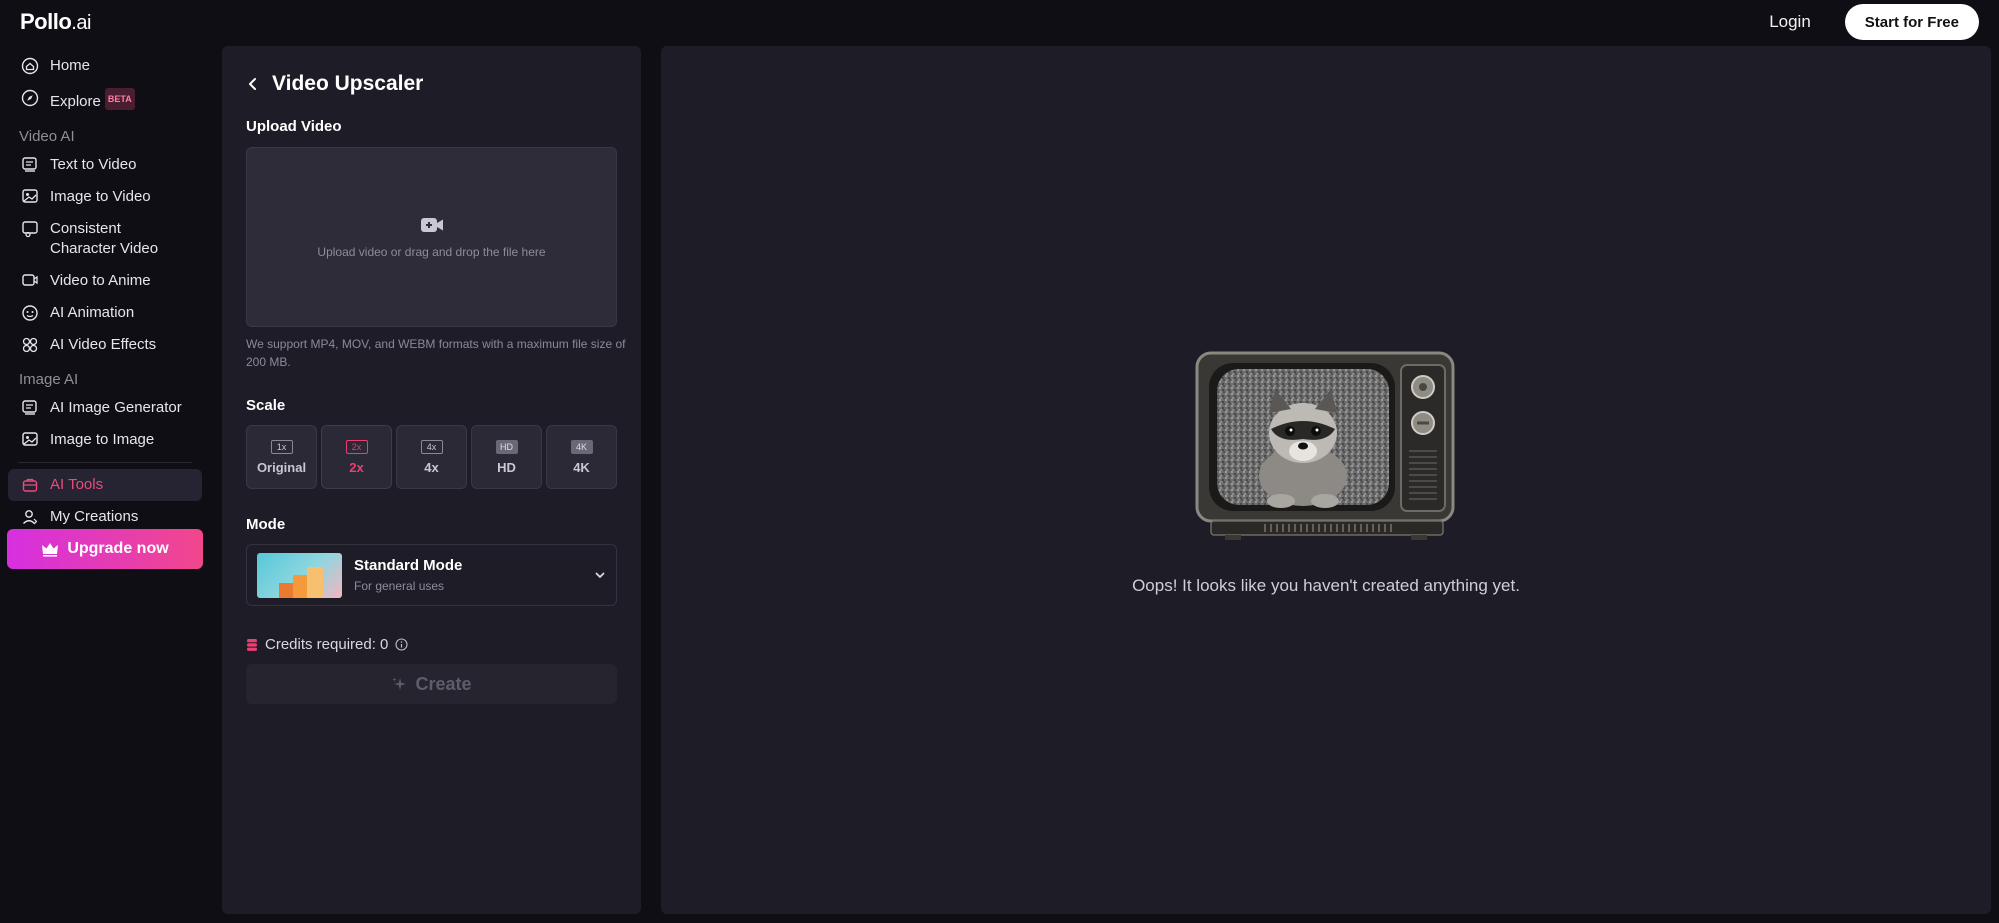 This screenshot has width=1999, height=923. Describe the element at coordinates (100, 280) in the screenshot. I see `sidebar-label-video-to-anime: Video to Anime` at that location.